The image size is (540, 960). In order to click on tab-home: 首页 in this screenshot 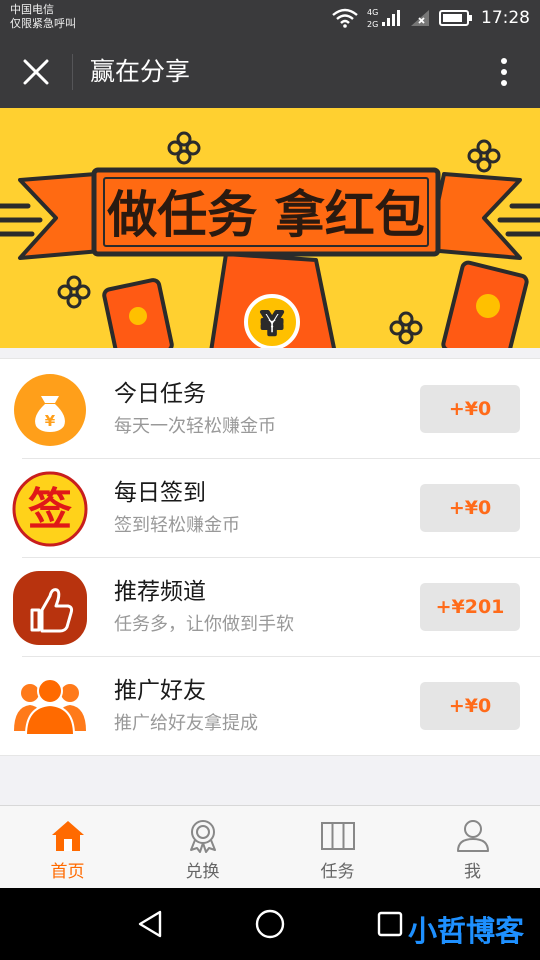, I will do `click(67, 847)`.